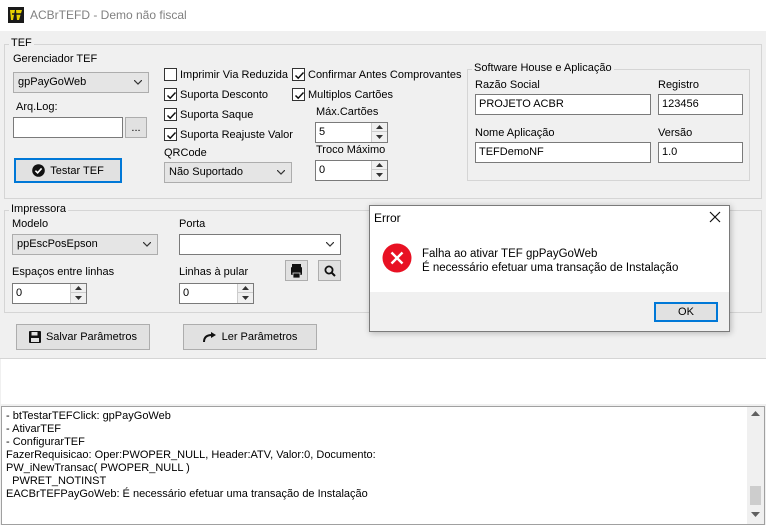  What do you see at coordinates (108, 15) in the screenshot?
I see `window-title: ACBrTEFD - Demo não fiscal` at bounding box center [108, 15].